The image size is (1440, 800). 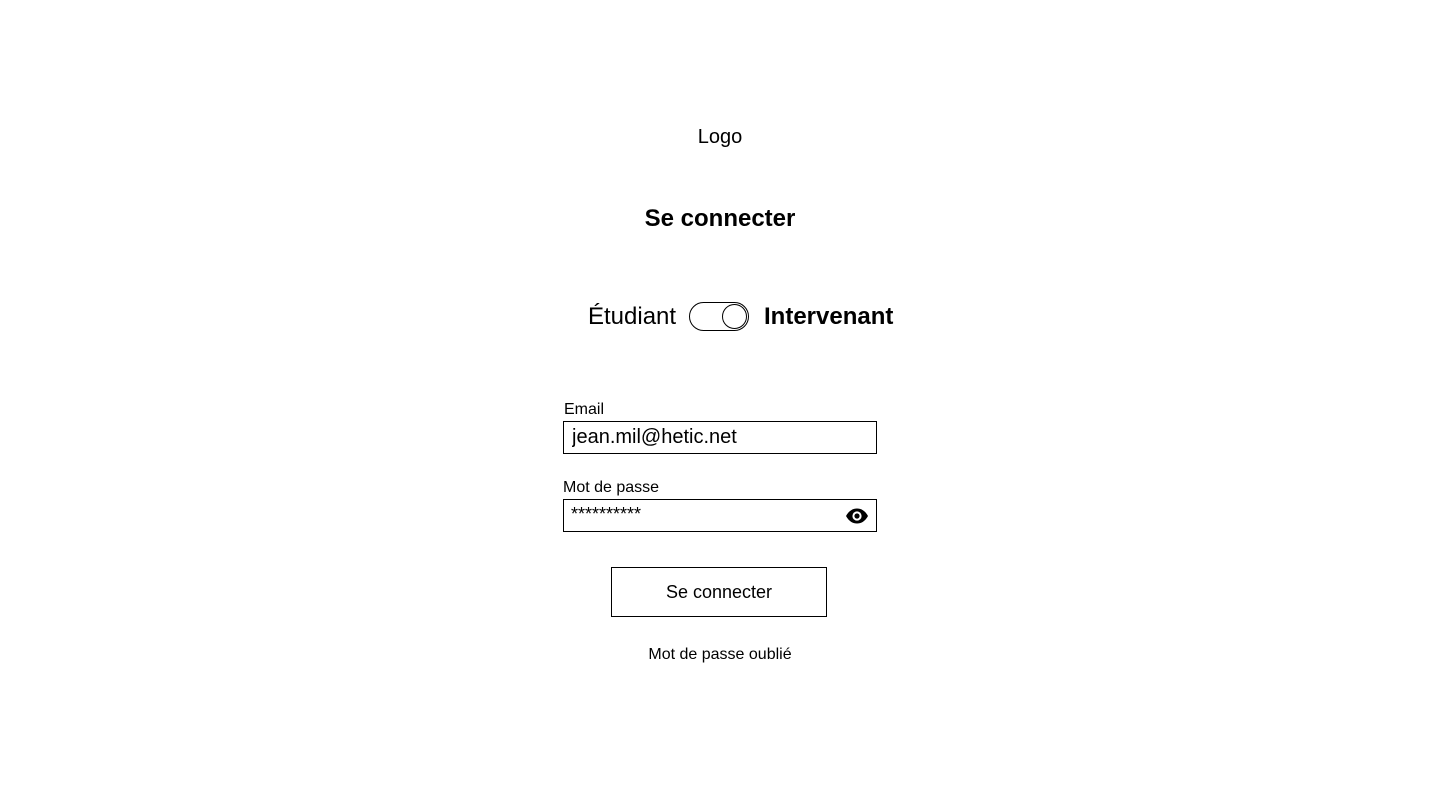 What do you see at coordinates (632, 316) in the screenshot?
I see `role-label-etudiant: Étudiant` at bounding box center [632, 316].